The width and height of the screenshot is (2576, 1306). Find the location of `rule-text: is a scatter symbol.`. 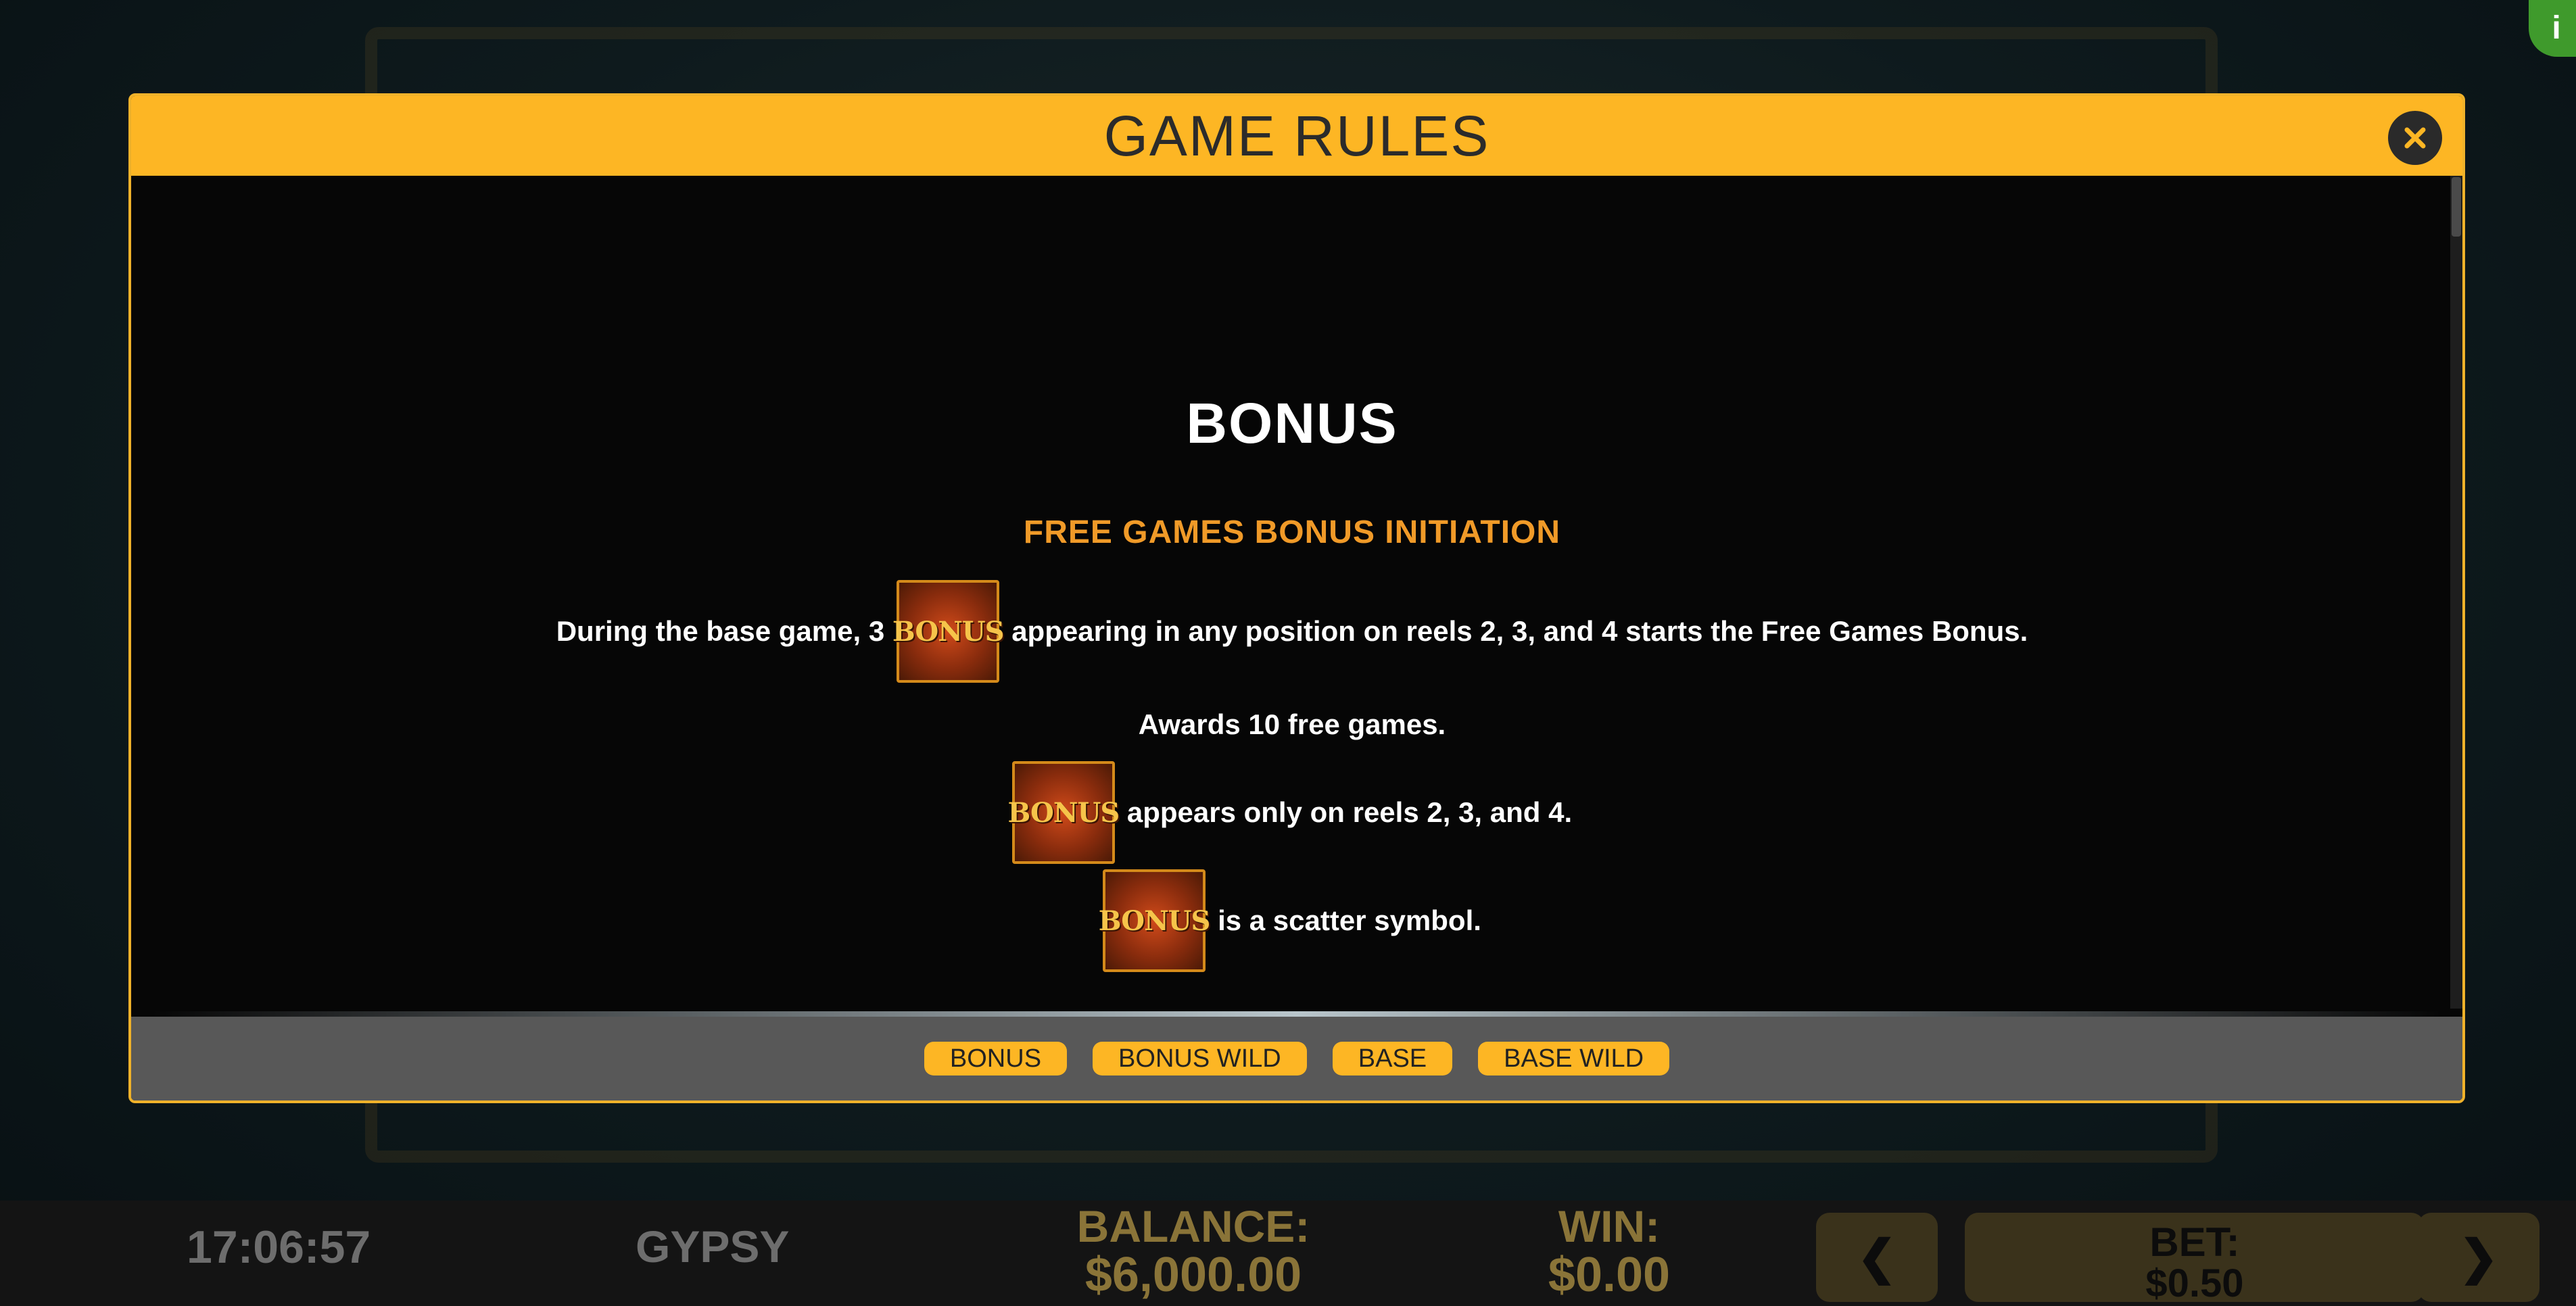

rule-text: is a scatter symbol. is located at coordinates (1349, 920).